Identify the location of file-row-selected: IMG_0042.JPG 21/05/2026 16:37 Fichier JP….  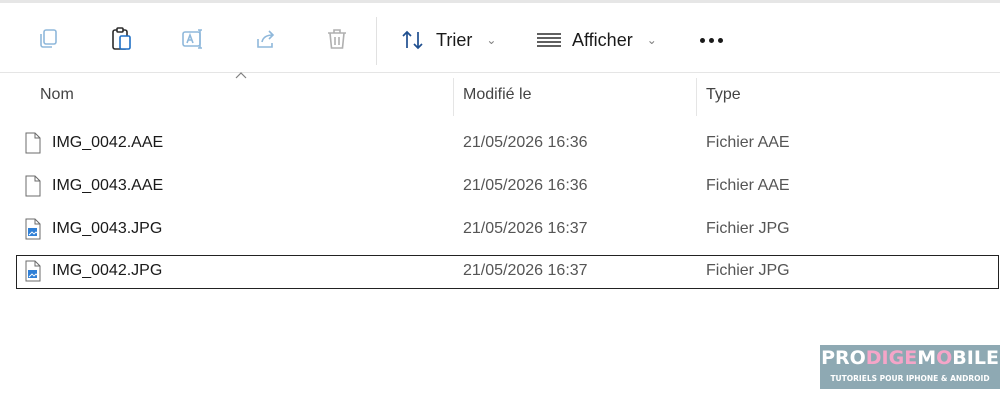
(507, 272).